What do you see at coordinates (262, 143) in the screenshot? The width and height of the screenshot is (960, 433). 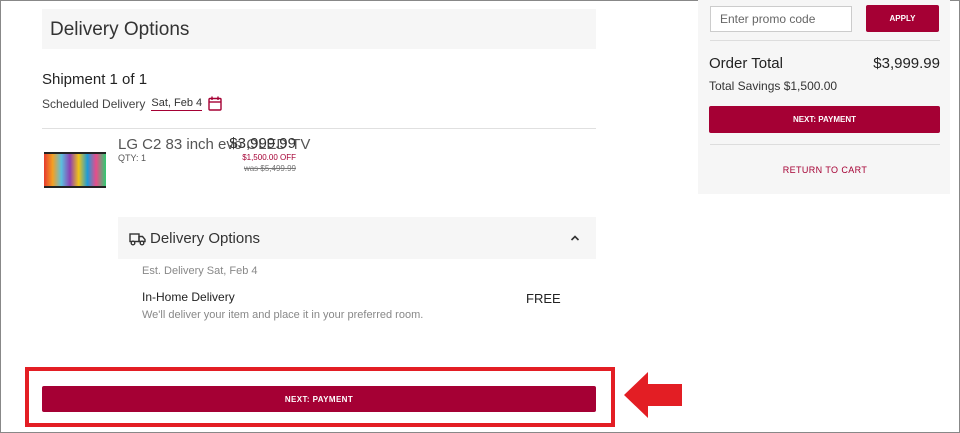 I see `product-price: $3,999.99` at bounding box center [262, 143].